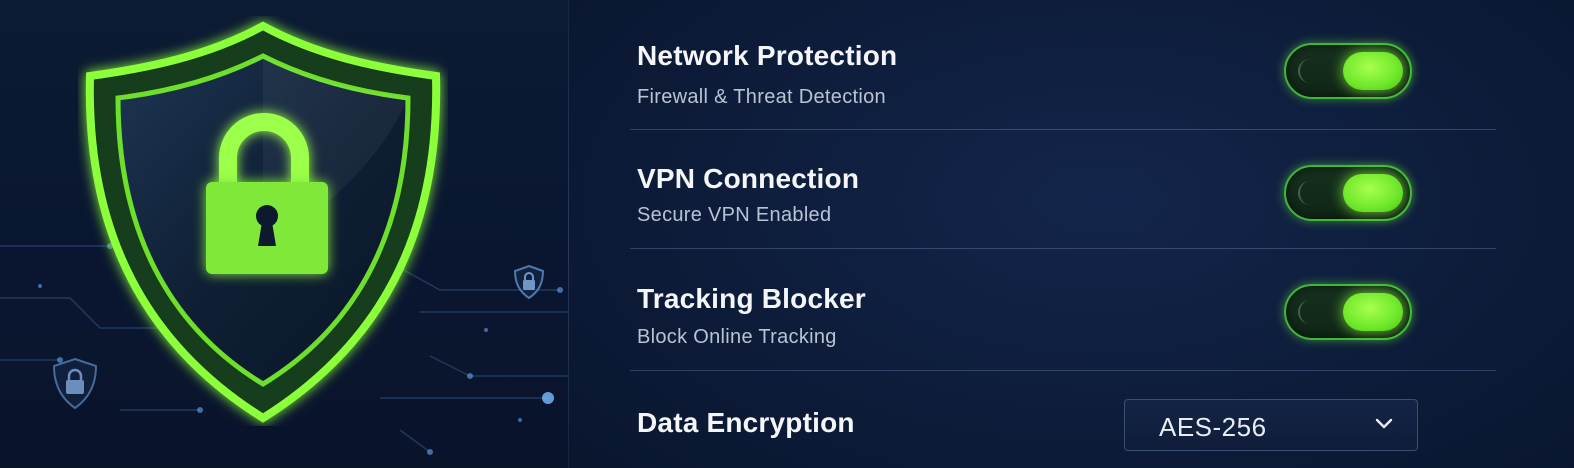  I want to click on setting-subtitle: Firewall & Threat Detection, so click(761, 97).